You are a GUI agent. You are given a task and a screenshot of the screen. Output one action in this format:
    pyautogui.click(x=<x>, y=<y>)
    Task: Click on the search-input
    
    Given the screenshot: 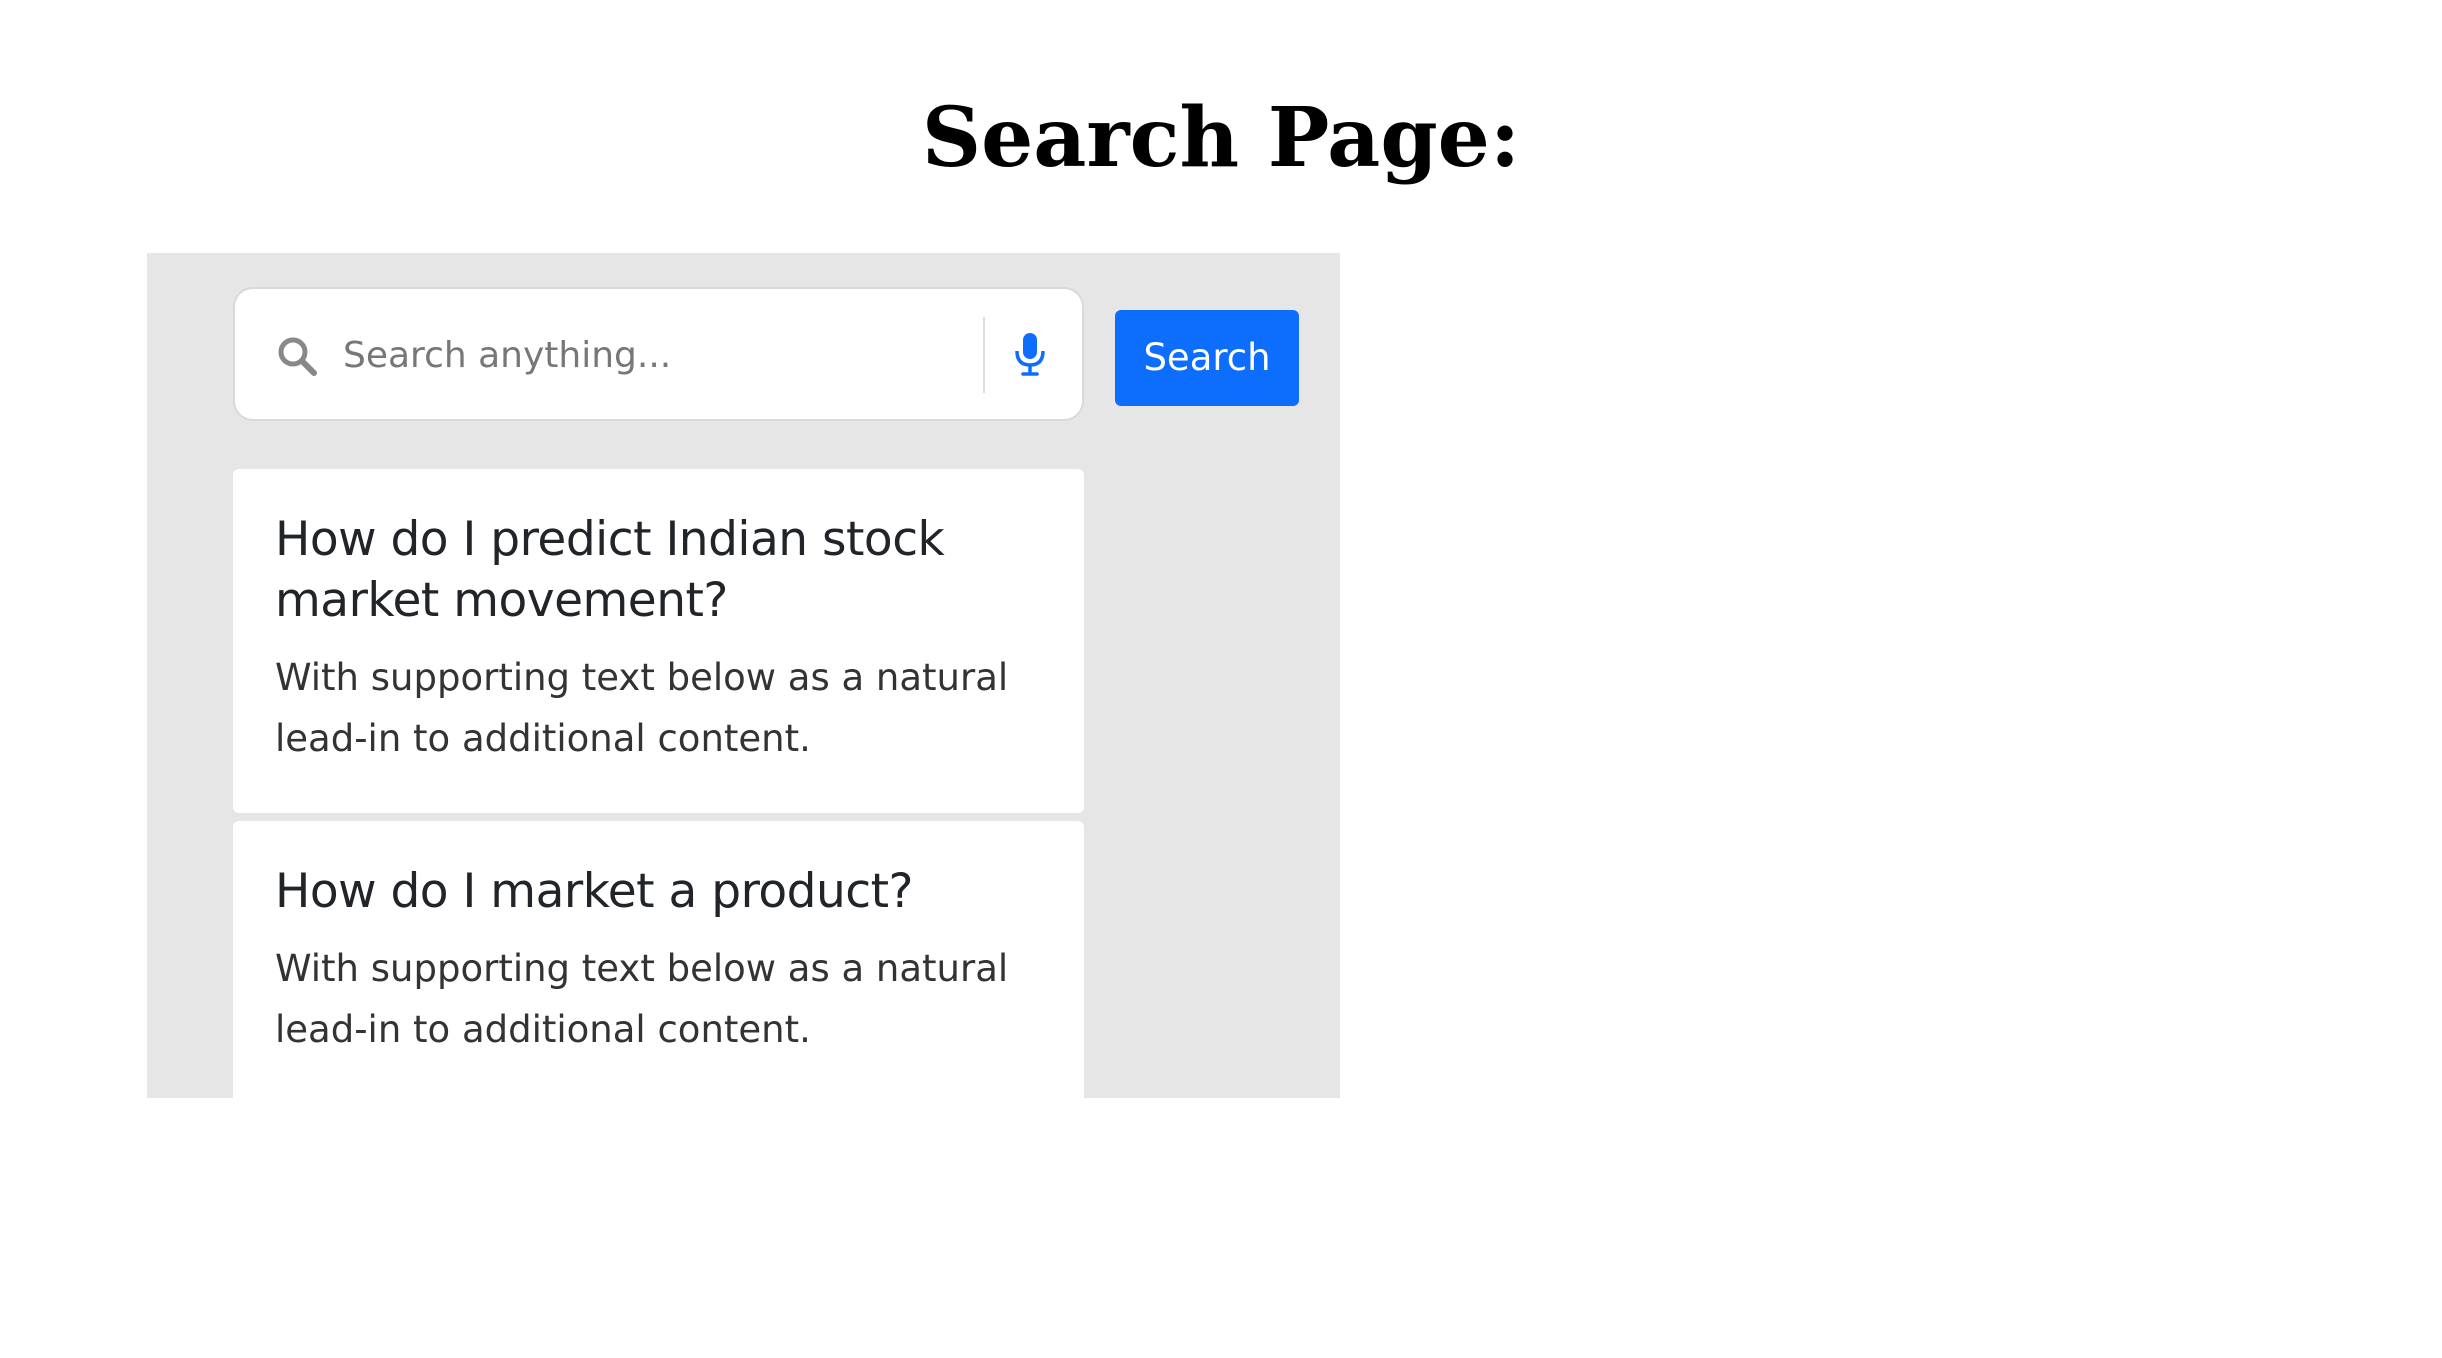 What is the action you would take?
    pyautogui.click(x=653, y=355)
    